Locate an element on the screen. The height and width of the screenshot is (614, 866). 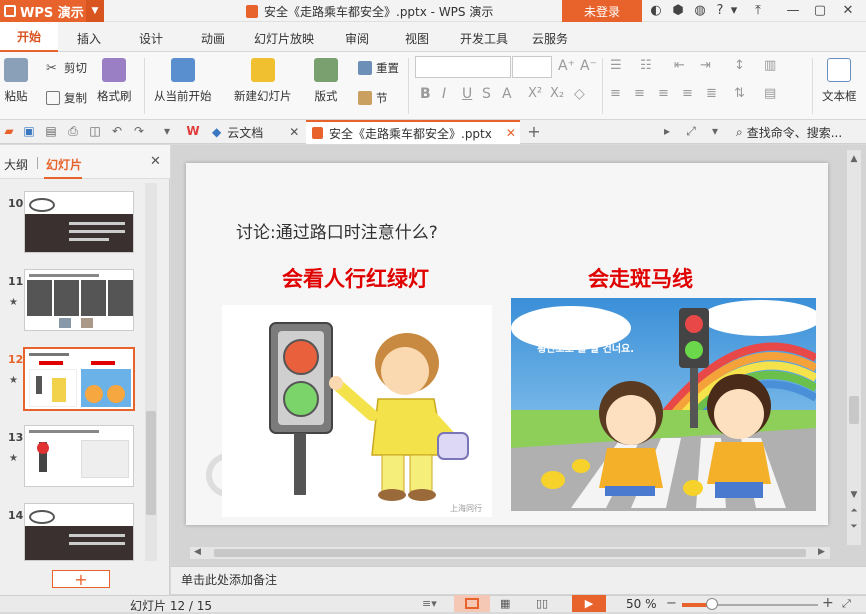
justify-icon: ≡ is located at coordinates (687, 93).